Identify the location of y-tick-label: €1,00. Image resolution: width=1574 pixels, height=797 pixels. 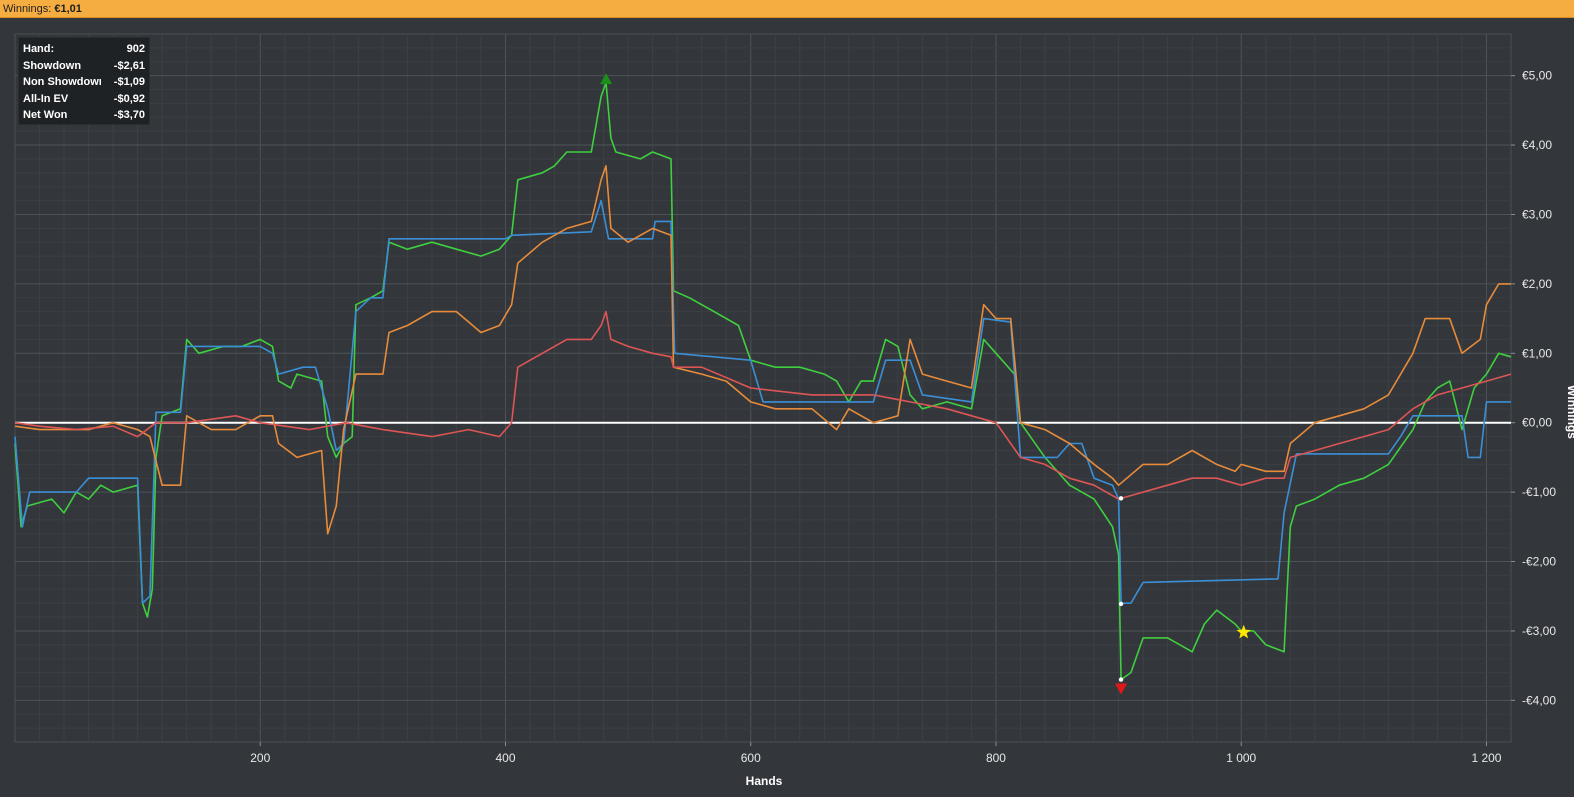
(1537, 353).